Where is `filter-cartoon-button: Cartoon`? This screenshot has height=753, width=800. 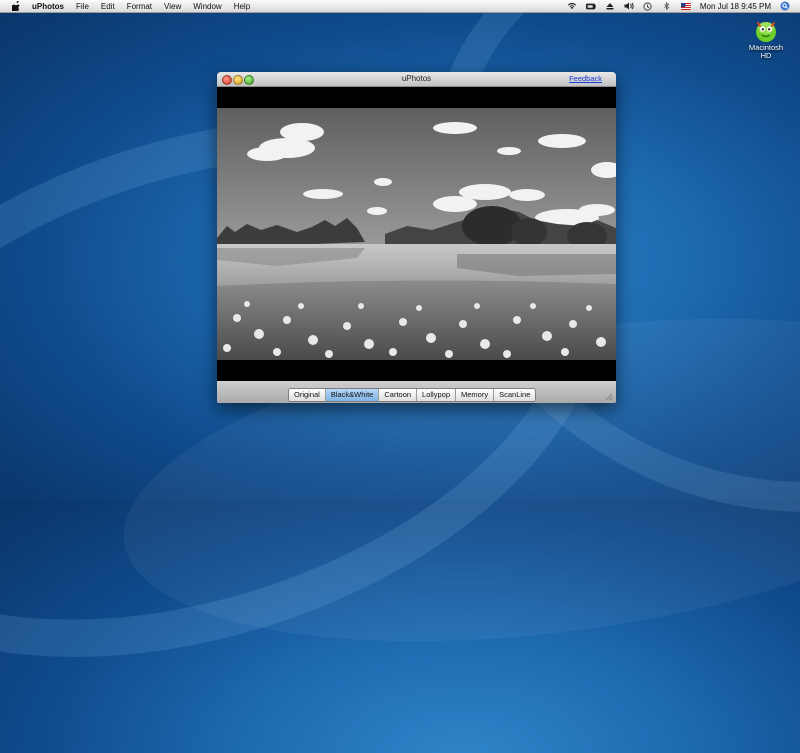 filter-cartoon-button: Cartoon is located at coordinates (398, 395).